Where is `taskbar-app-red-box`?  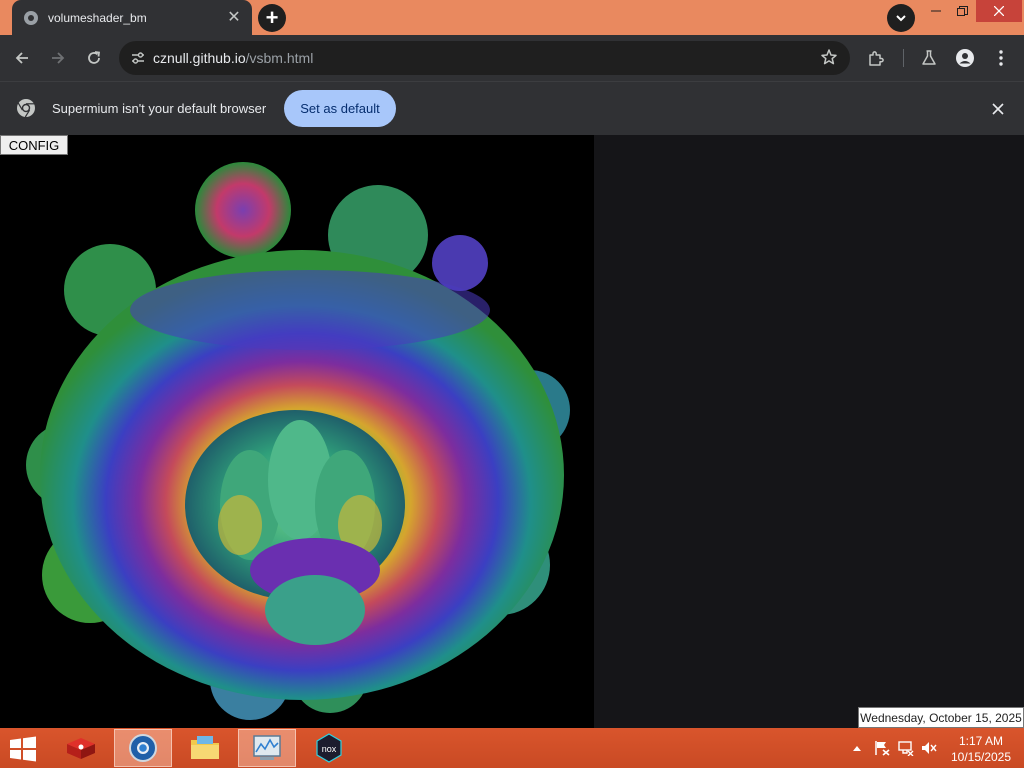
taskbar-app-red-box is located at coordinates (81, 748).